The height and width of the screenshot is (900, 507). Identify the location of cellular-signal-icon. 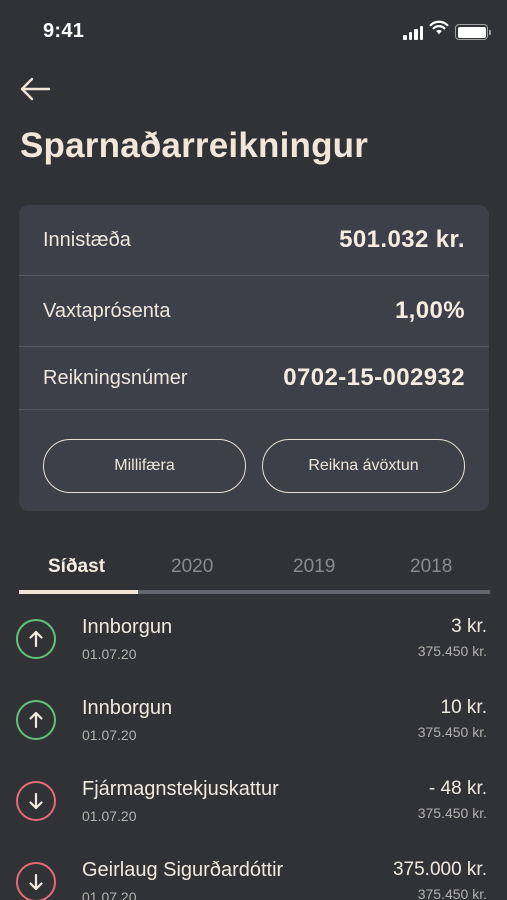
(413, 33).